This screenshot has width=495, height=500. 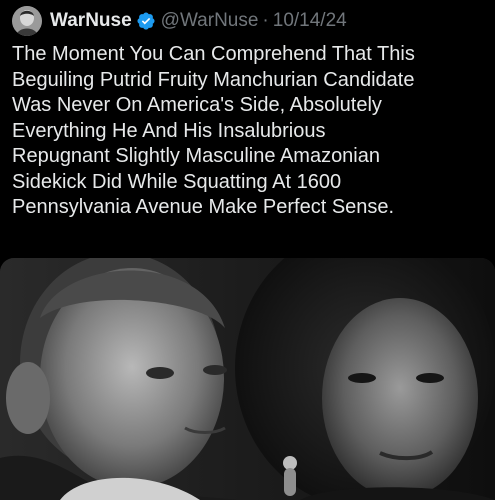 I want to click on avatar, so click(x=27, y=21).